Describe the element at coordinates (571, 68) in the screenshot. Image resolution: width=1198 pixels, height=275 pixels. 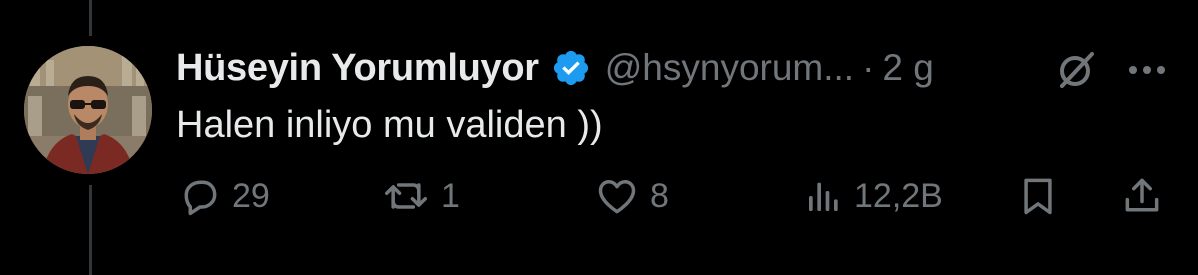
I see `verified-badge-icon` at that location.